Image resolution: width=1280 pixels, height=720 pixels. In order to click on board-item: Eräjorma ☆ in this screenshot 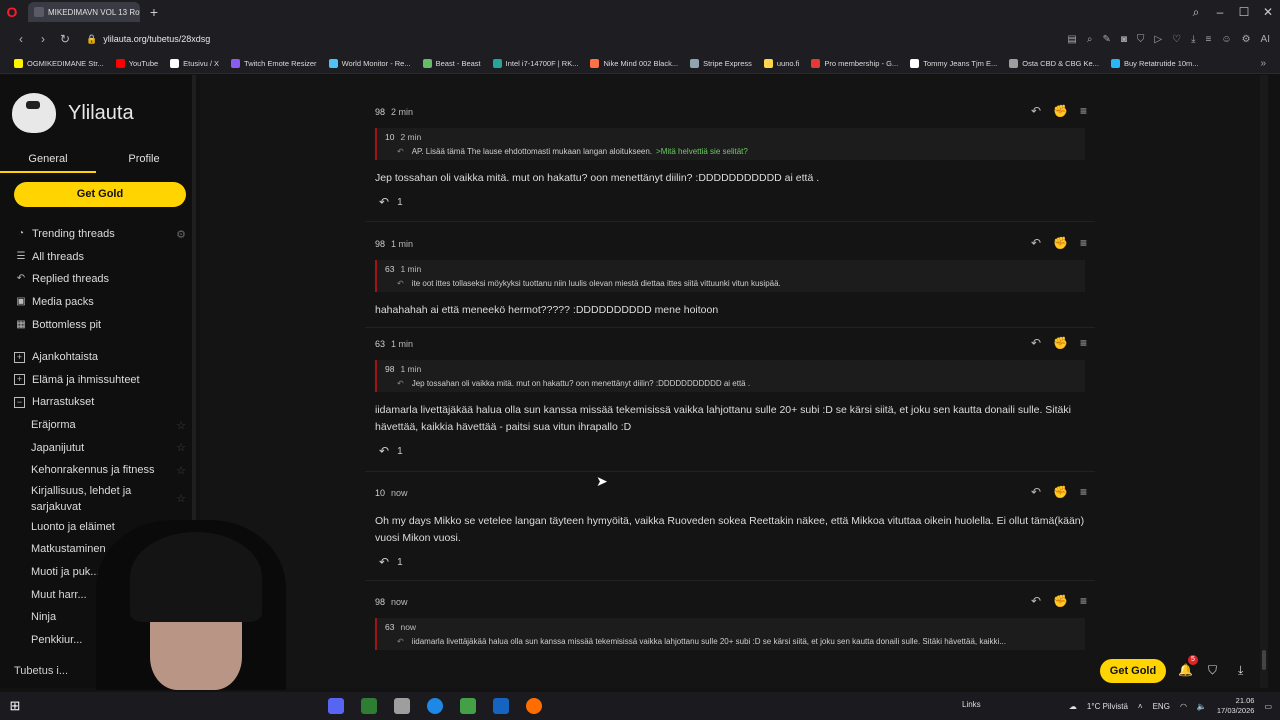, I will do `click(100, 425)`.